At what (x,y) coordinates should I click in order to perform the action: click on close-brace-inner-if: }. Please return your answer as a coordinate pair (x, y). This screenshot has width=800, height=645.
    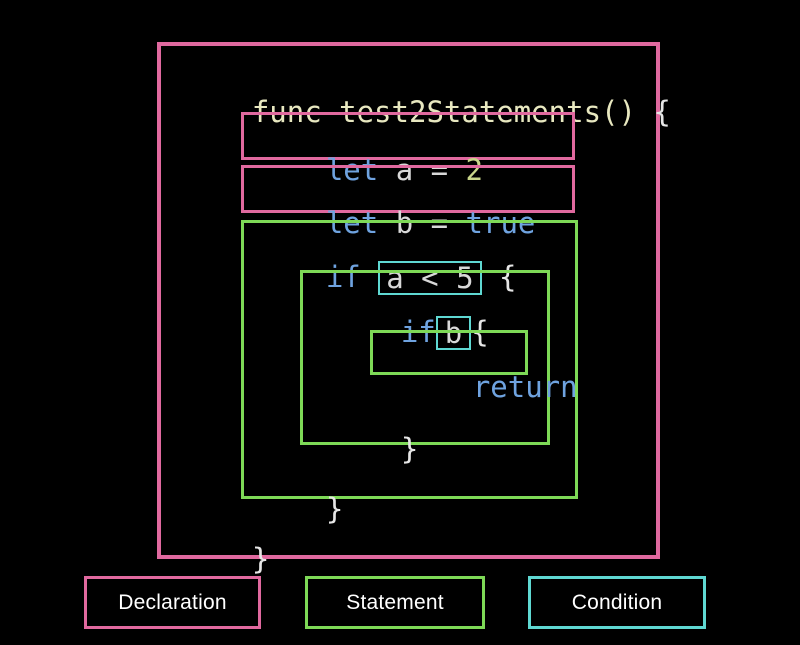
    Looking at the image, I should click on (409, 449).